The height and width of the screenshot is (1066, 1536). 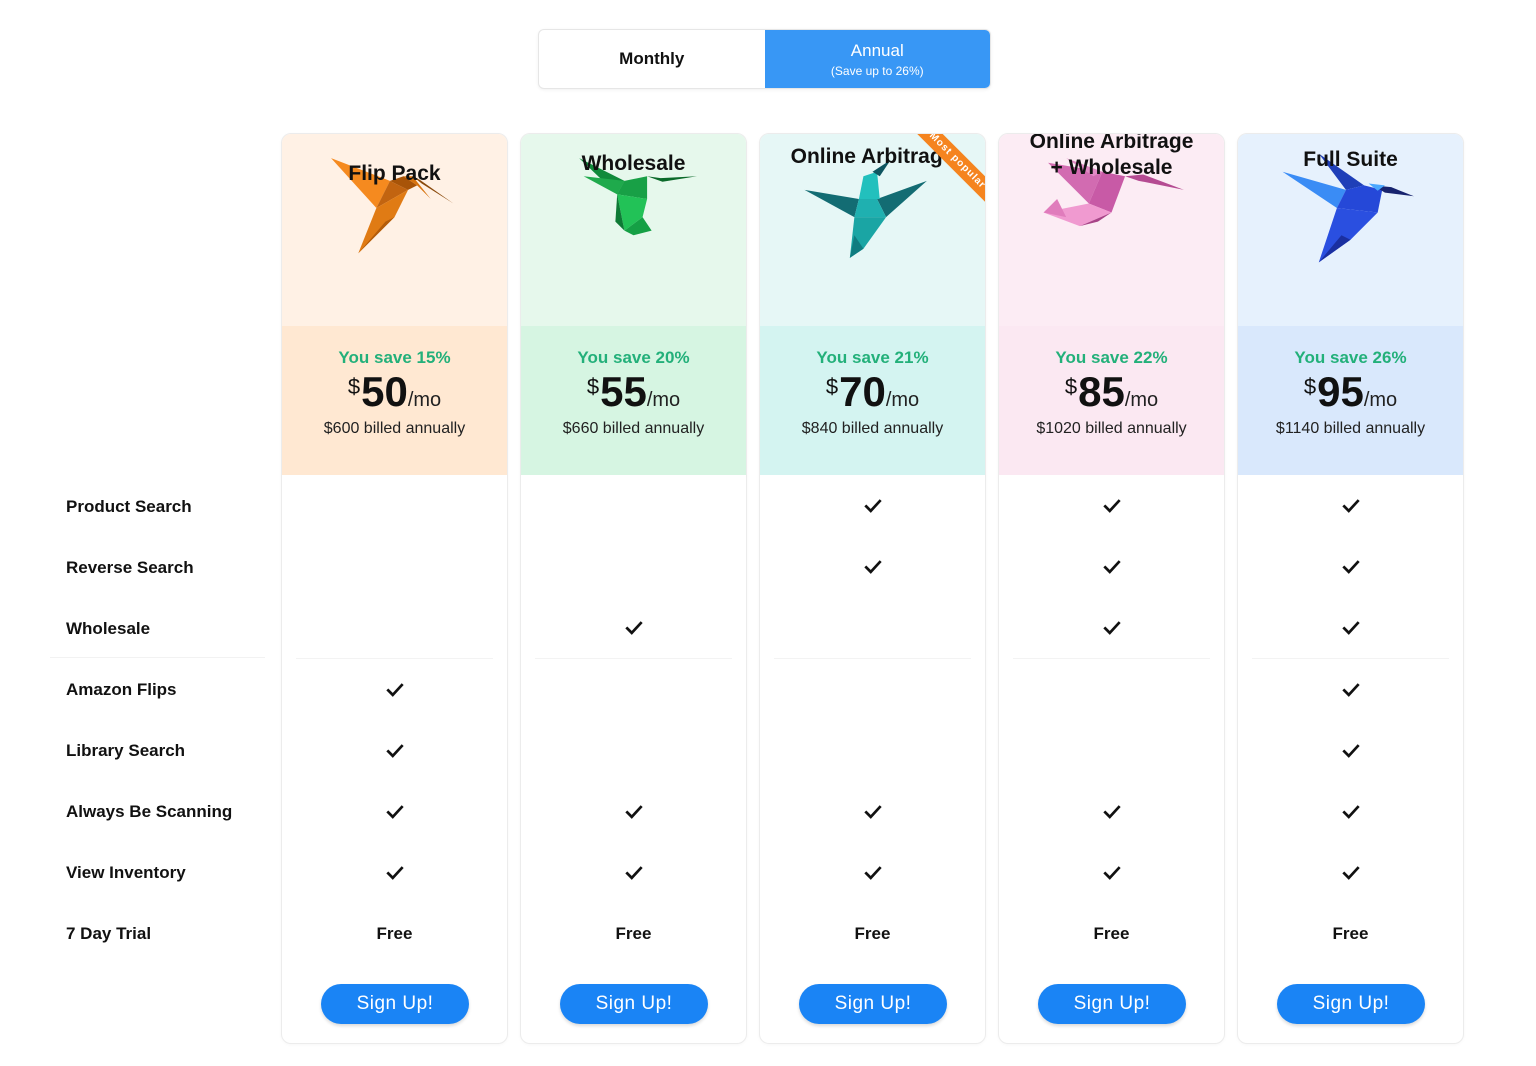 What do you see at coordinates (872, 428) in the screenshot?
I see `billed-annually-text: $840 billed annually` at bounding box center [872, 428].